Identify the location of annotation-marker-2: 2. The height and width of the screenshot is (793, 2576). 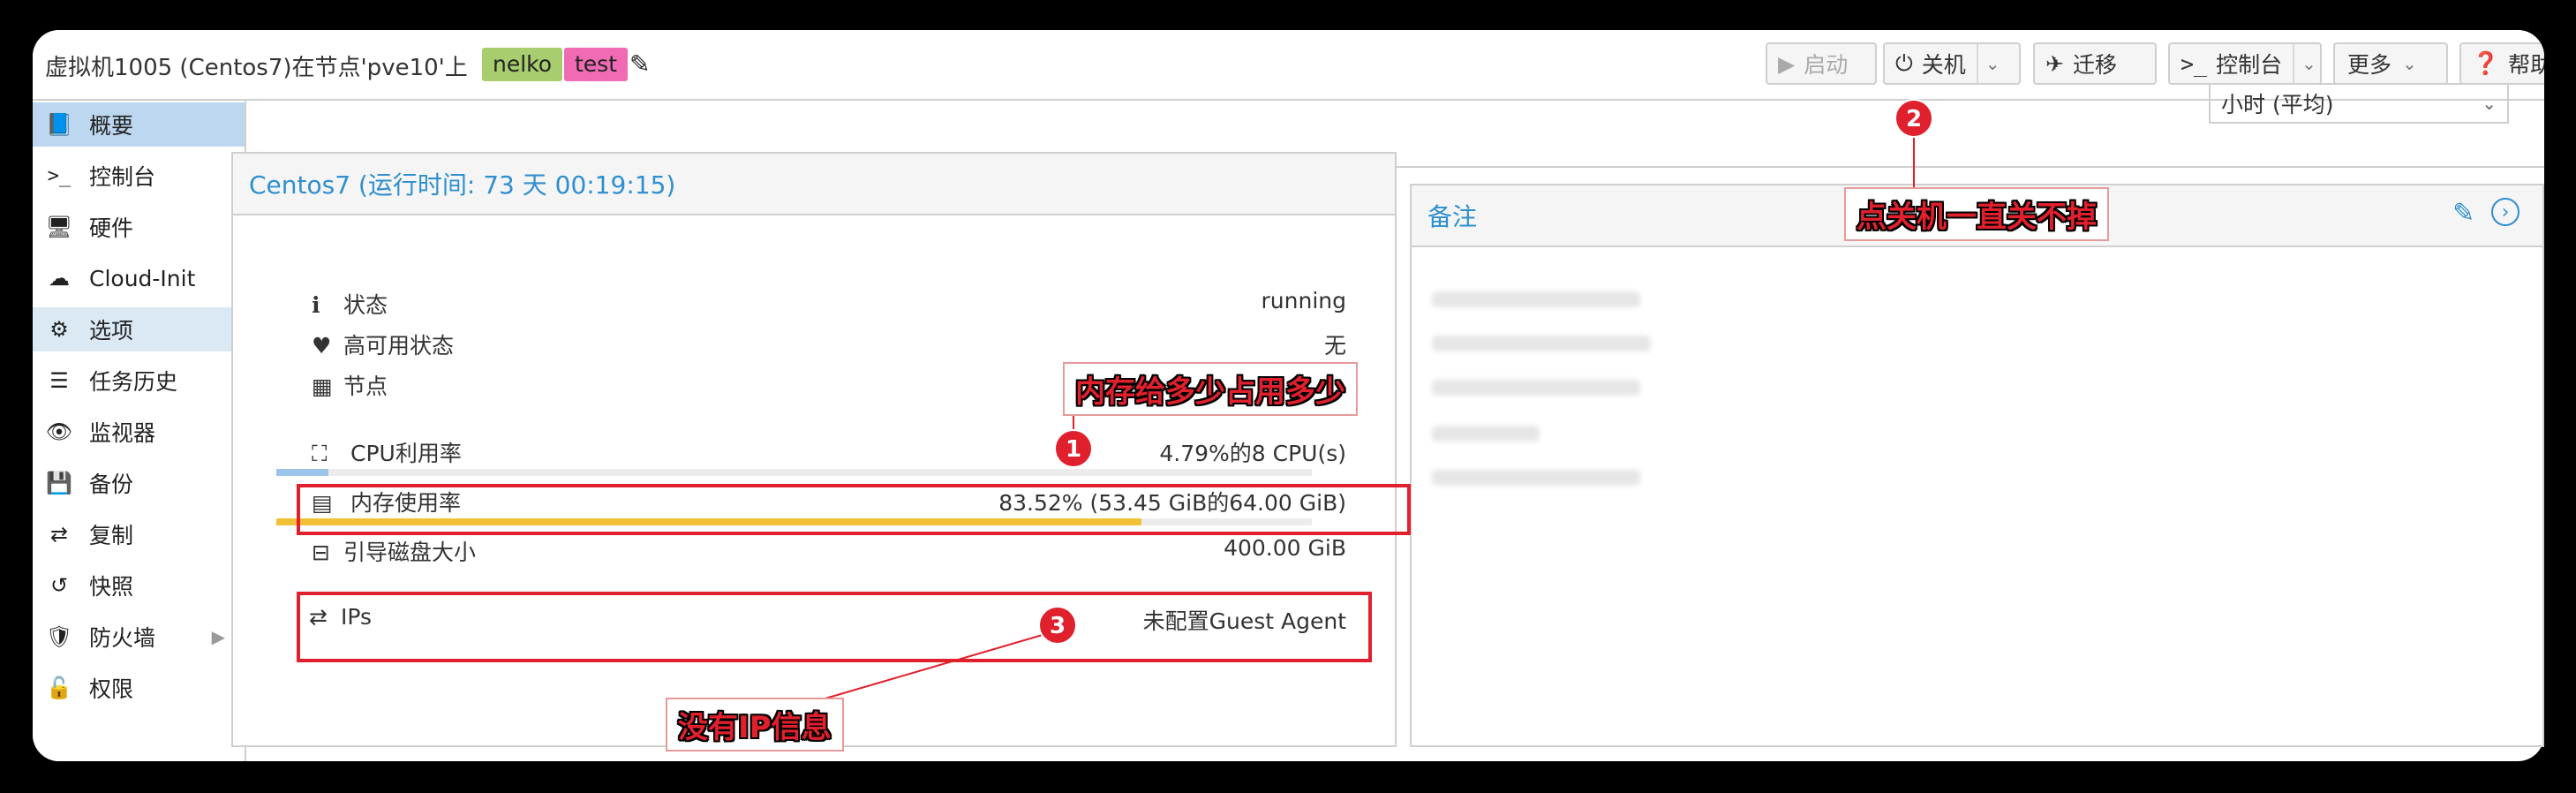
(1914, 118).